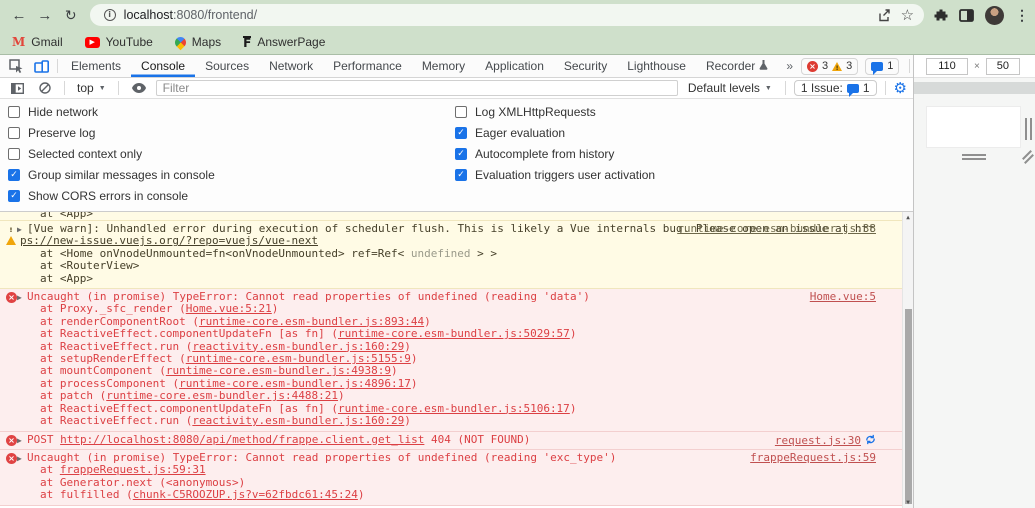  Describe the element at coordinates (656, 66) in the screenshot. I see `tab-lighthouse: Lighthouse` at that location.